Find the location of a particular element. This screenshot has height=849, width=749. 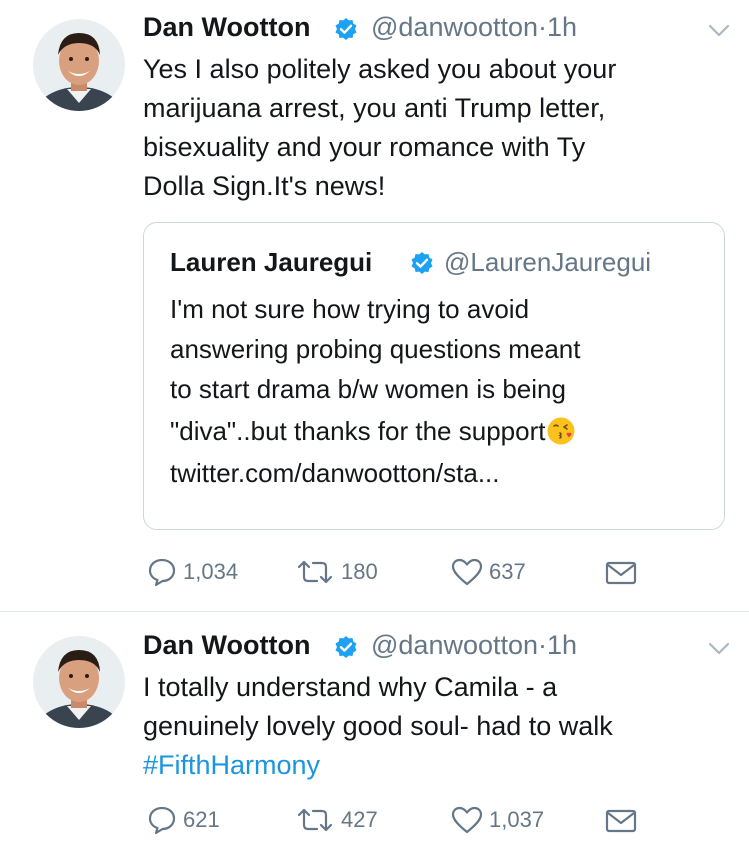

like-count: 1,037 is located at coordinates (517, 819).